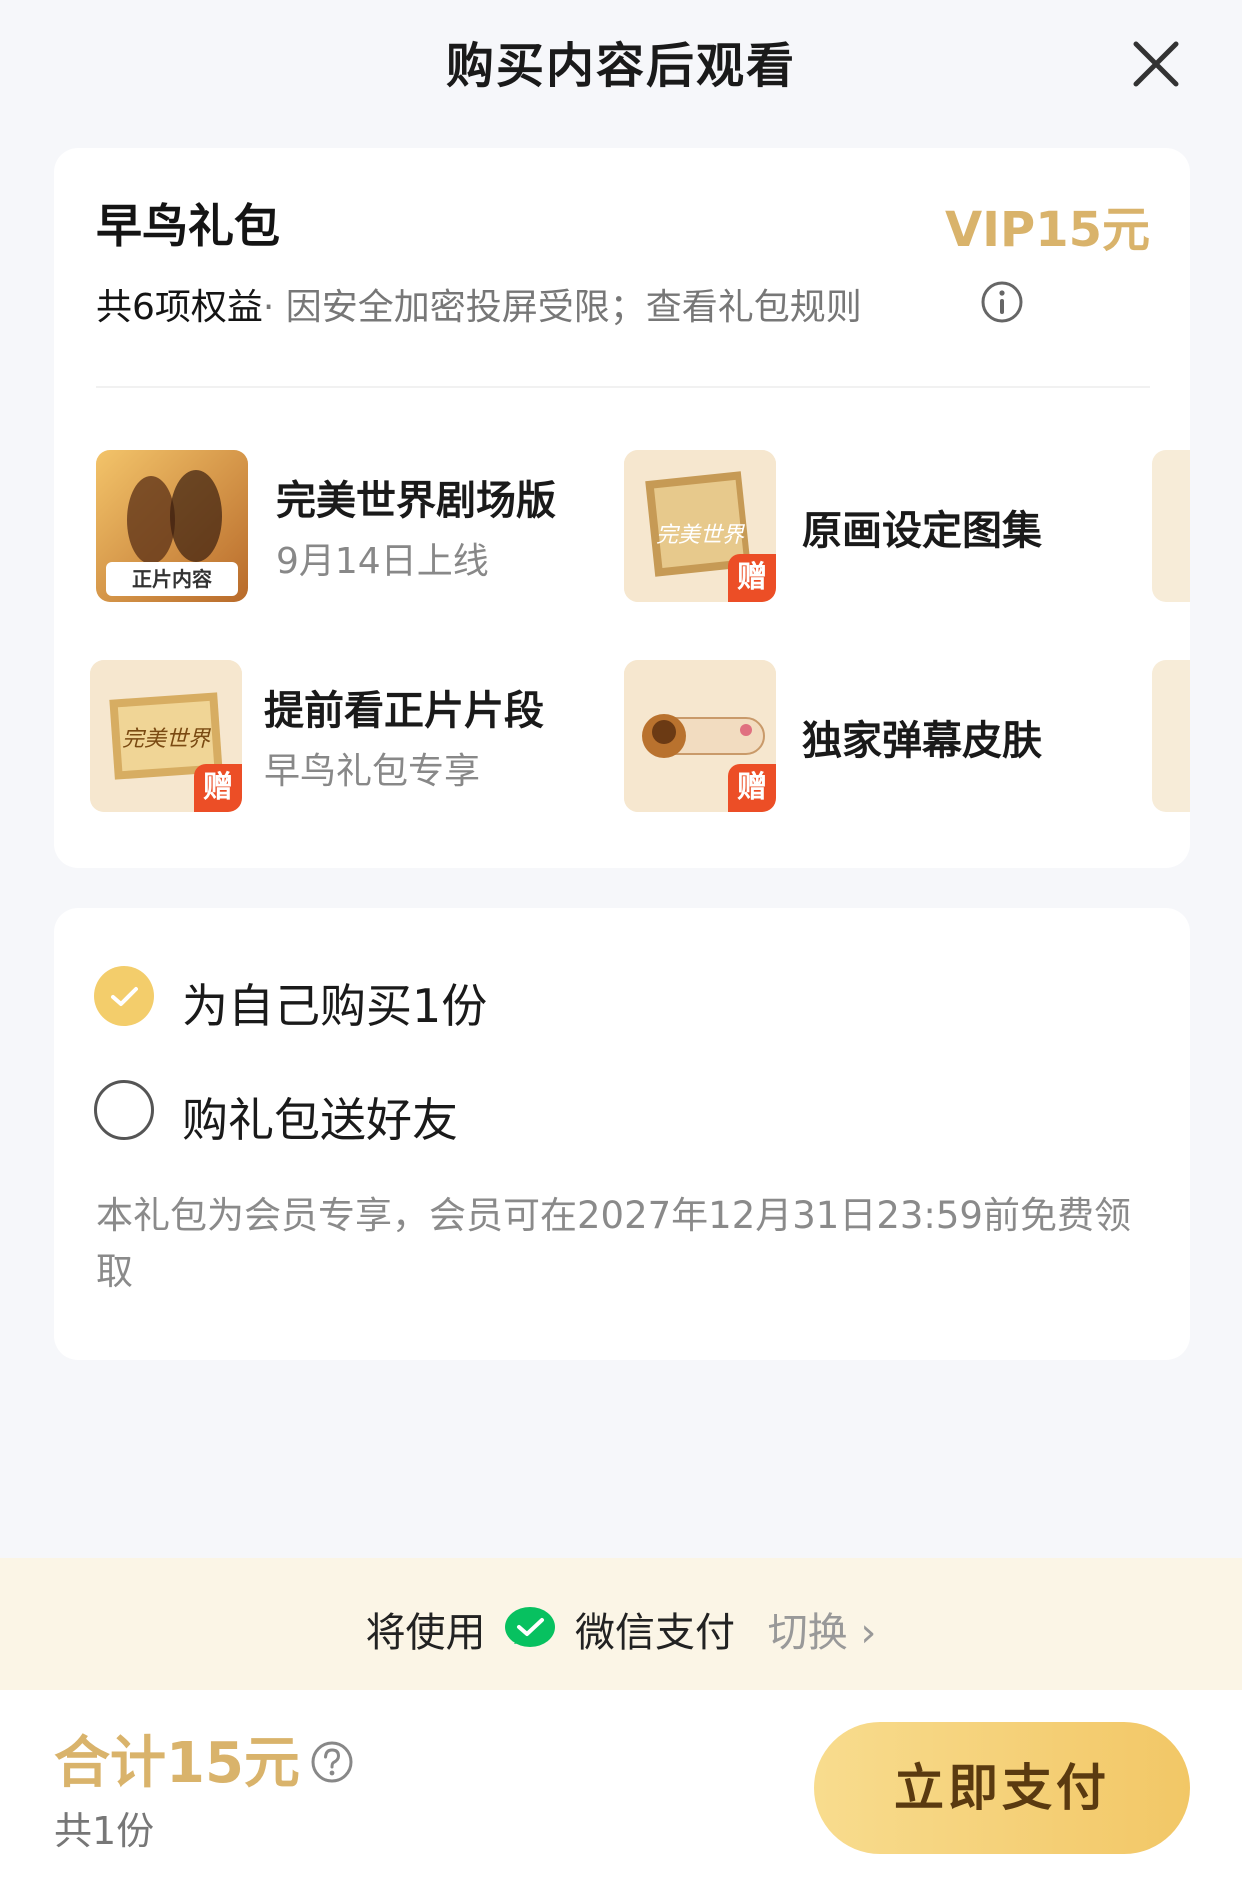 The image size is (1242, 1879). I want to click on benefit-subtitle: 早鸟礼包专享, so click(372, 771).